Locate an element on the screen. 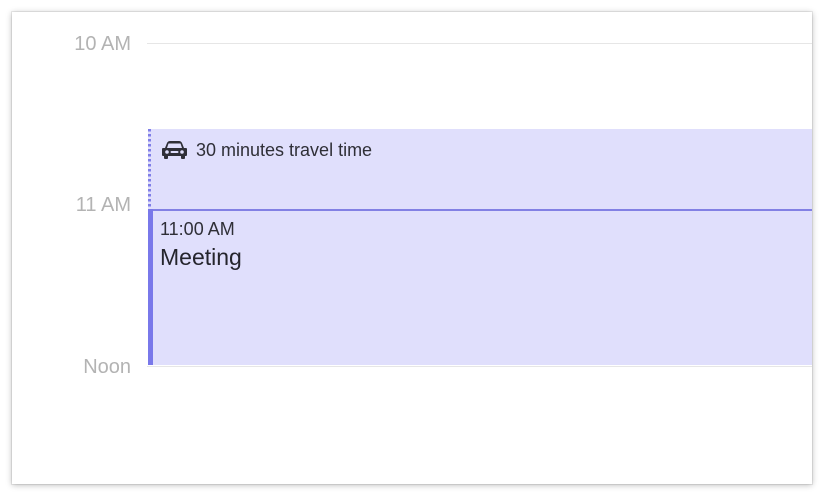  event-start-time: 11:00 AM is located at coordinates (197, 229).